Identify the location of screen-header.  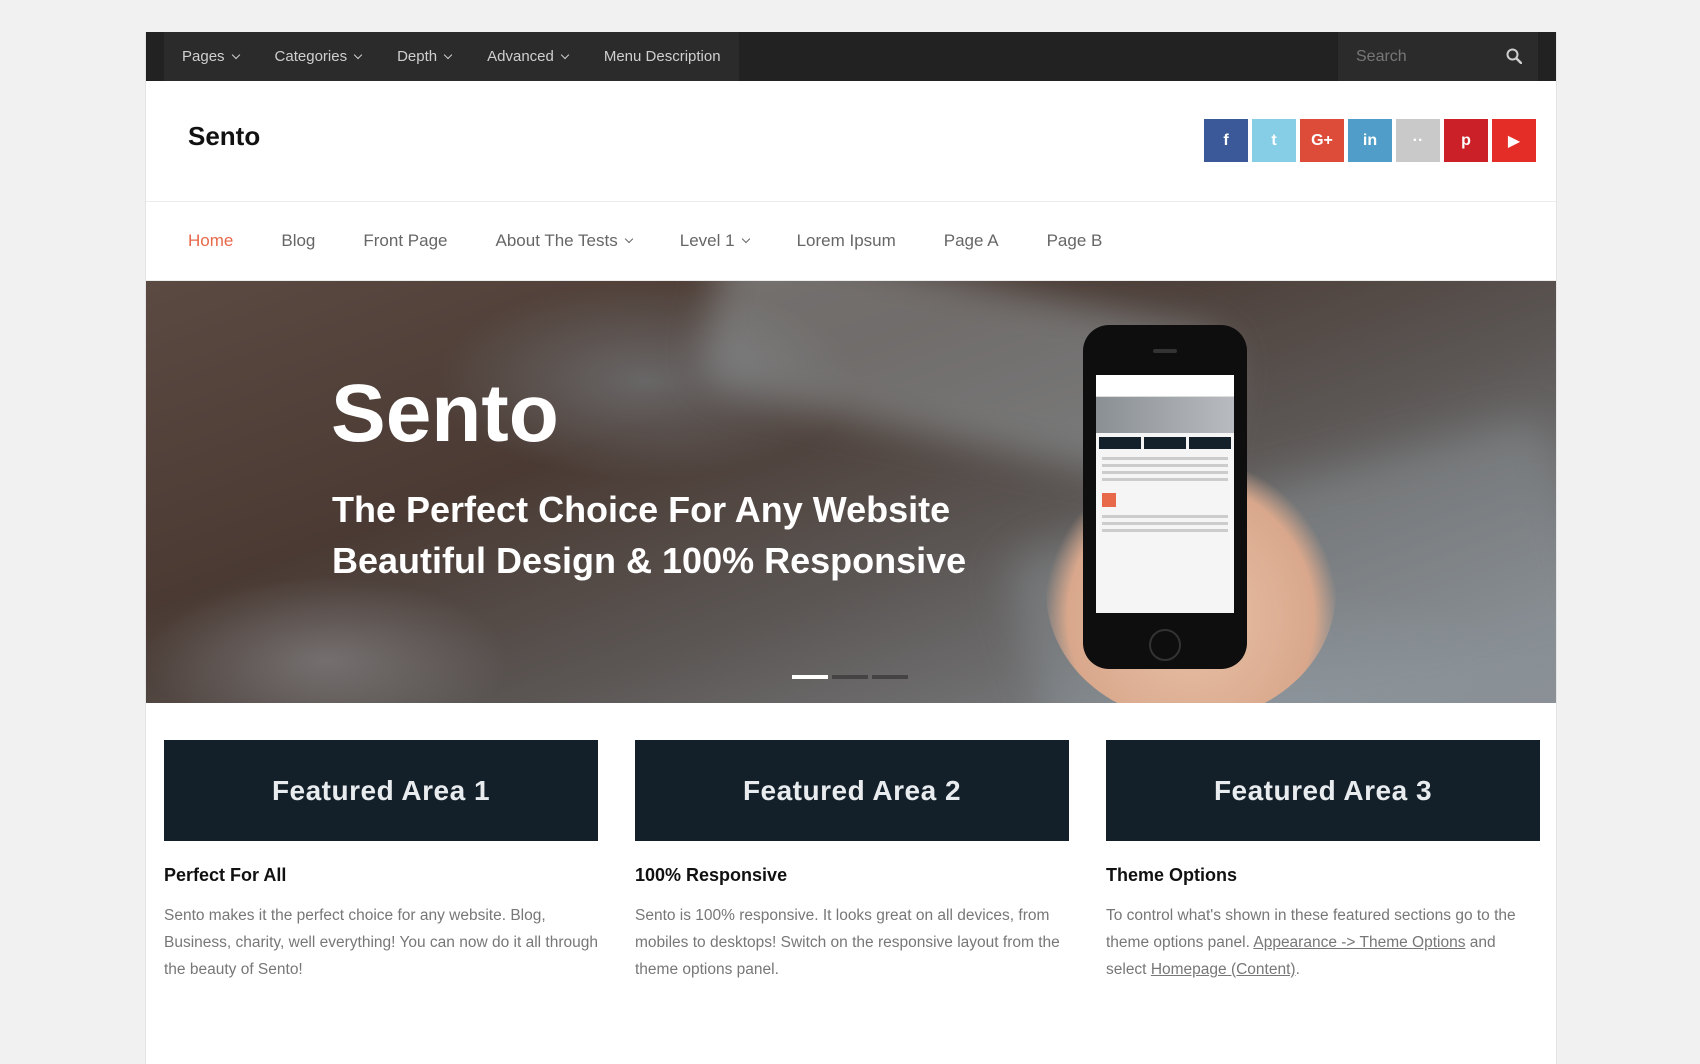
(1165, 386).